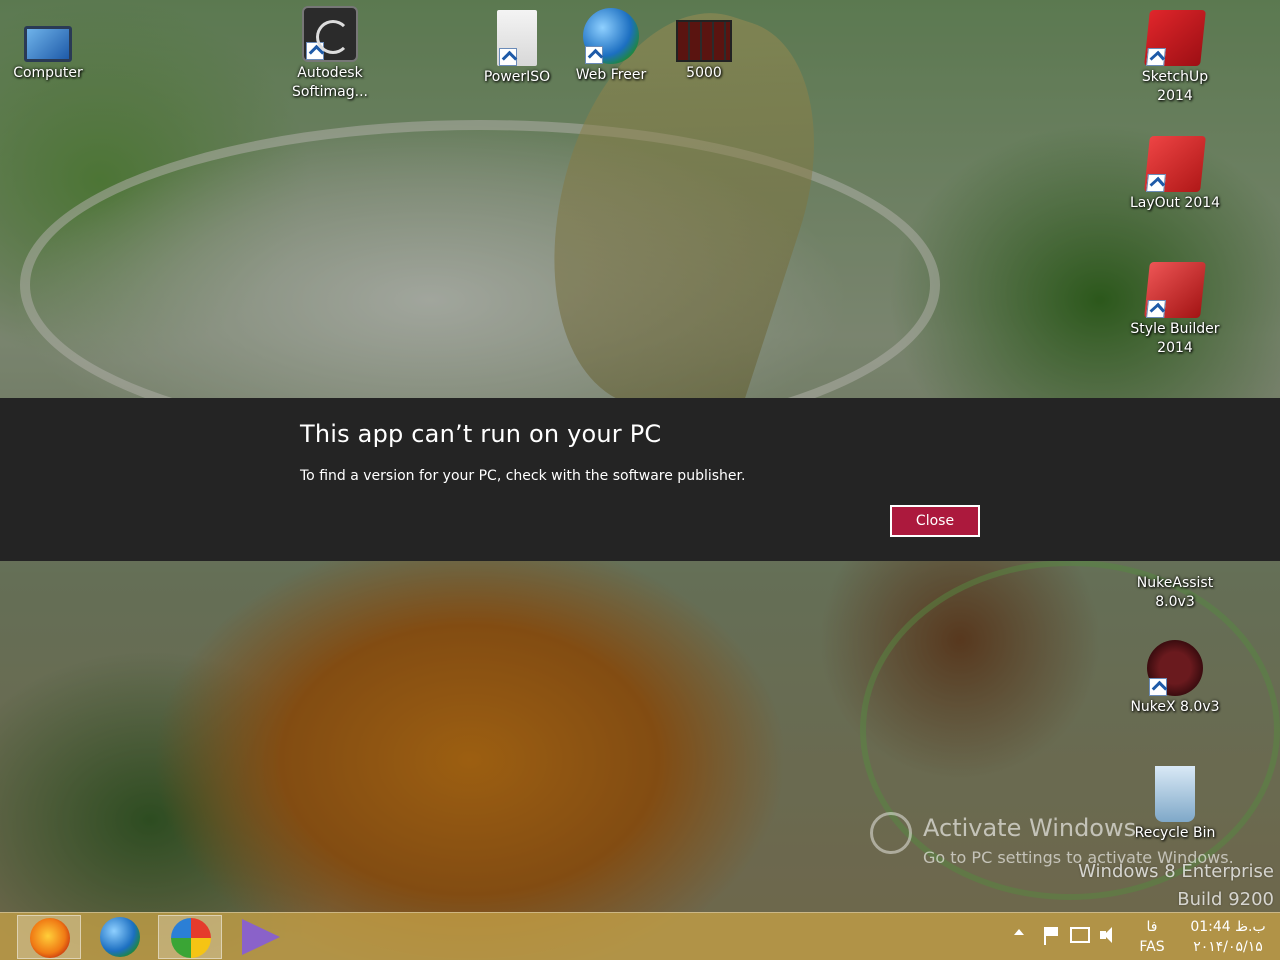  I want to click on desktop-icon-recyclebin: Recycle Bin, so click(1175, 804).